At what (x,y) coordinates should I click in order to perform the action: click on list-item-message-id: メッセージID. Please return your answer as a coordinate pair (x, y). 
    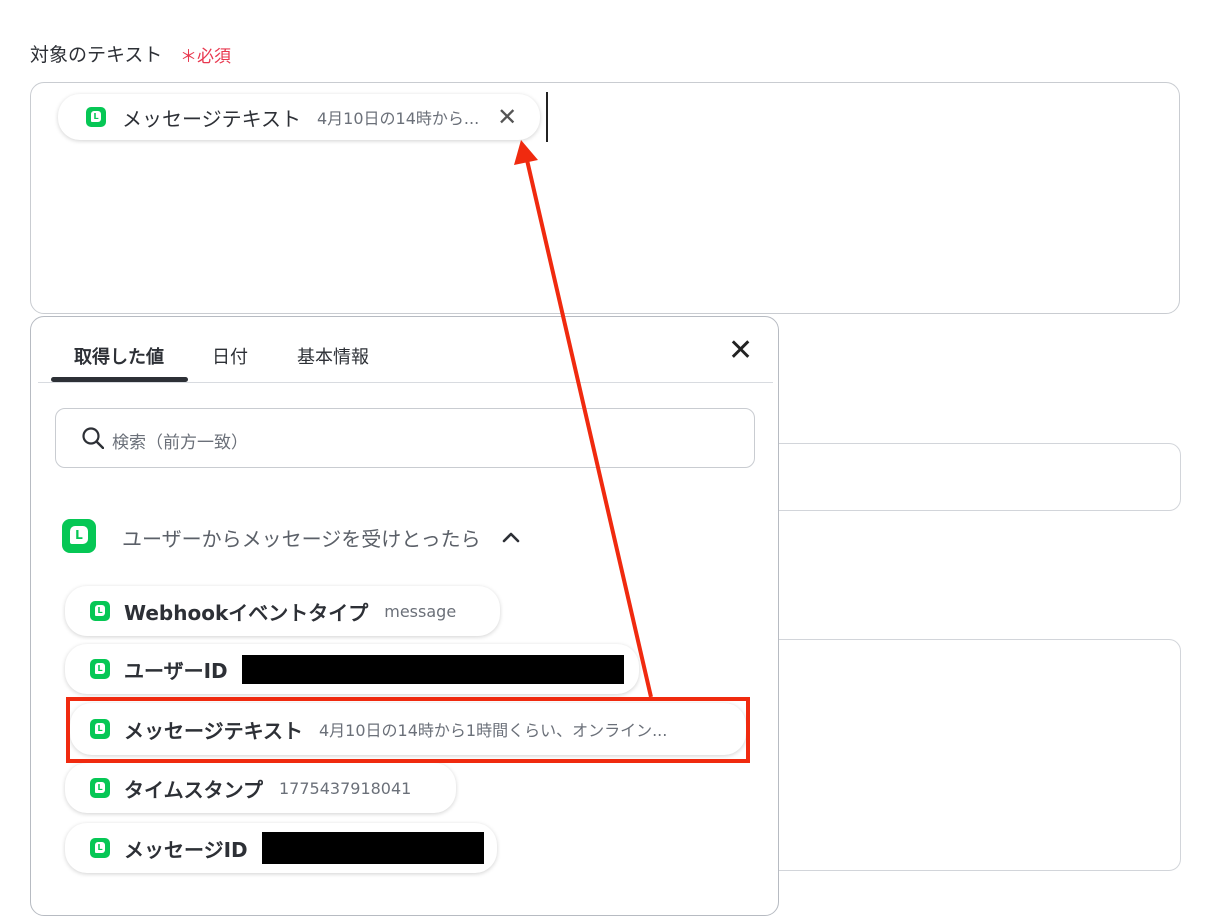
    Looking at the image, I should click on (281, 848).